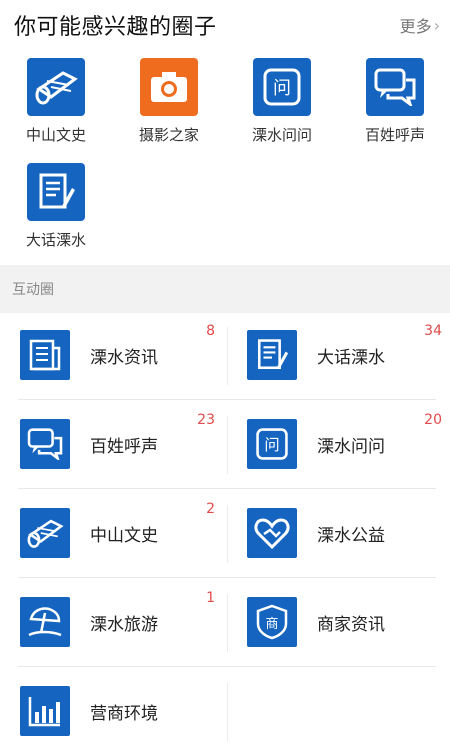  What do you see at coordinates (227, 712) in the screenshot?
I see `divider` at bounding box center [227, 712].